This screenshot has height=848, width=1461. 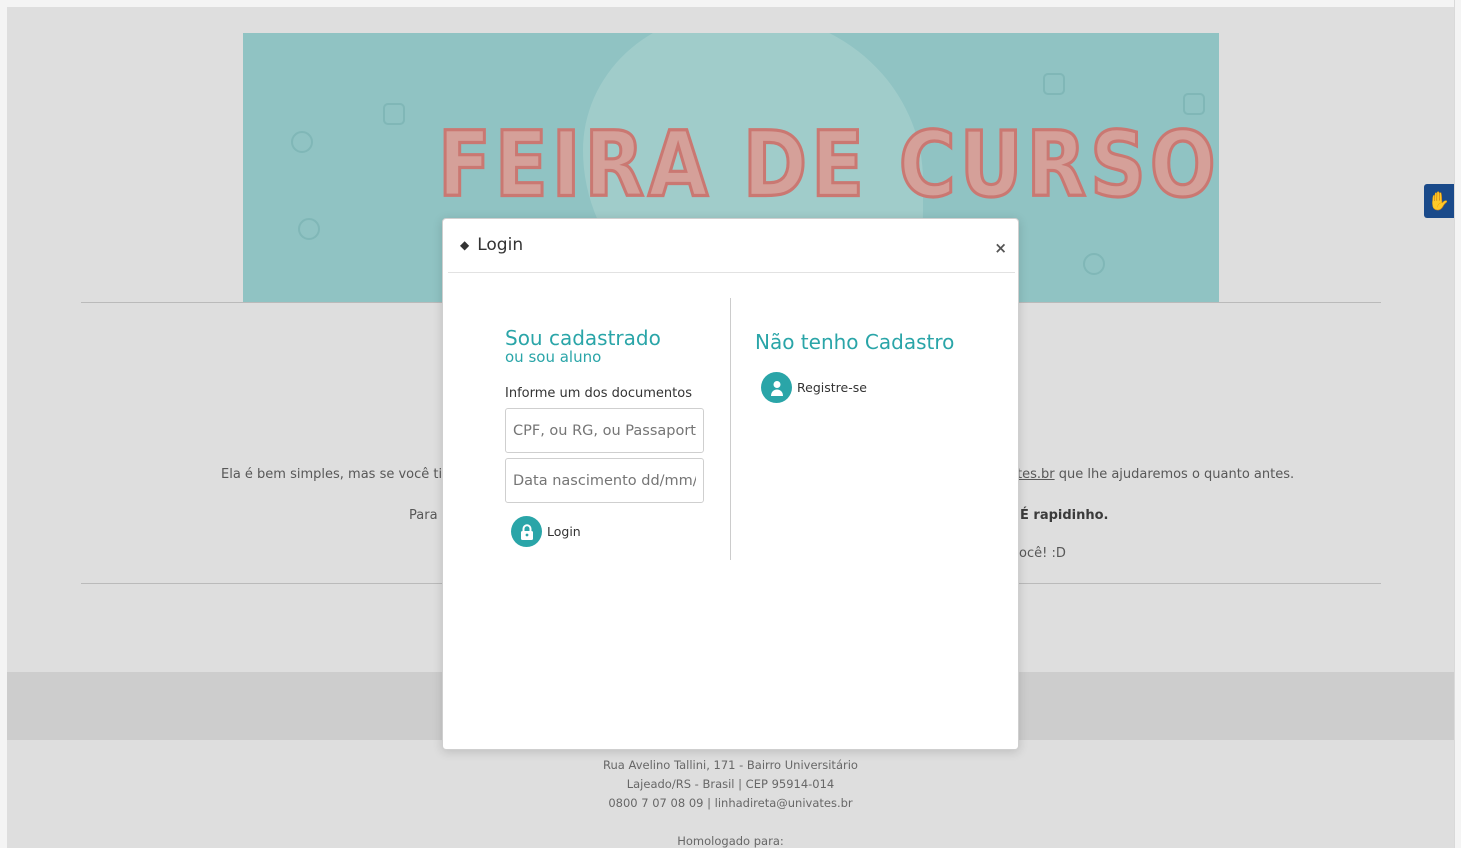 What do you see at coordinates (1457, 424) in the screenshot?
I see `scrollbar` at bounding box center [1457, 424].